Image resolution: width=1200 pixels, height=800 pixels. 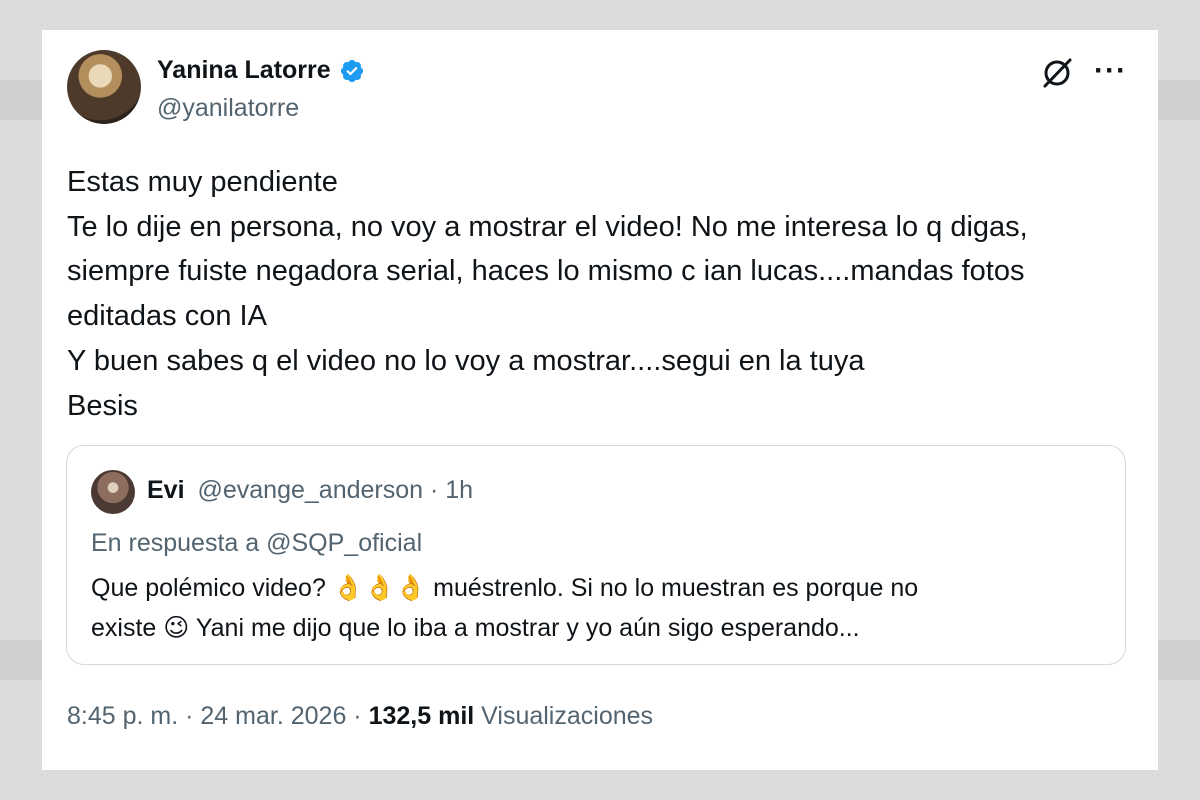 I want to click on quoted-text-segment: existe, so click(x=127, y=628).